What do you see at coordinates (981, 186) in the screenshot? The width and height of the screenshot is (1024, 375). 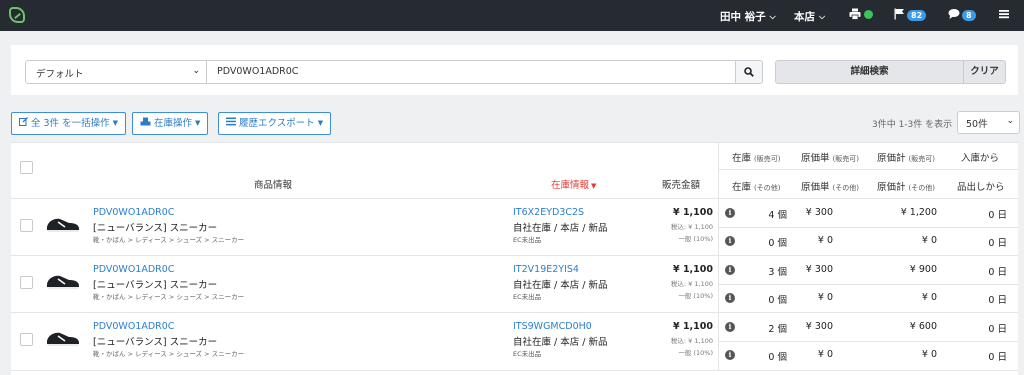 I see `header-days-since-out: 品出しから` at bounding box center [981, 186].